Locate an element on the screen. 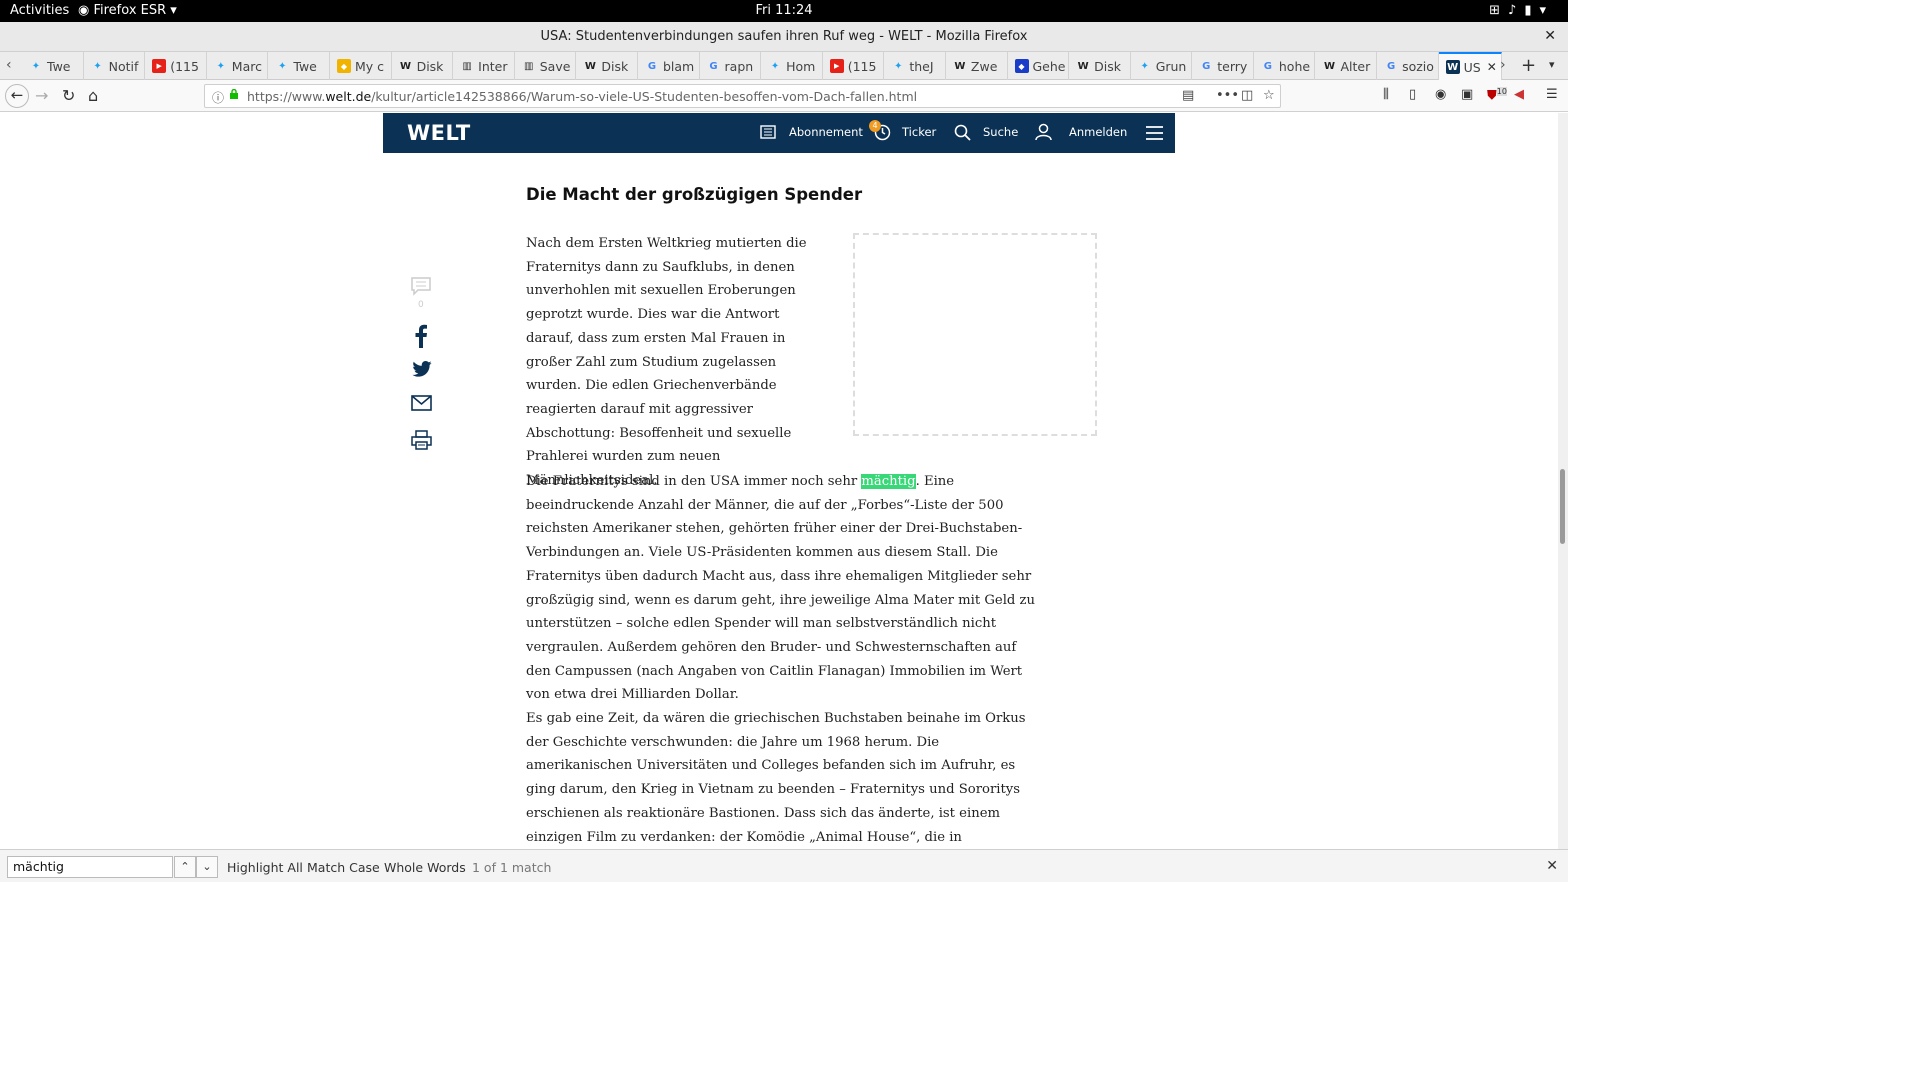 The image size is (1920, 1080). app-menu: ◉ Firefox ESR ▾ is located at coordinates (127, 10).